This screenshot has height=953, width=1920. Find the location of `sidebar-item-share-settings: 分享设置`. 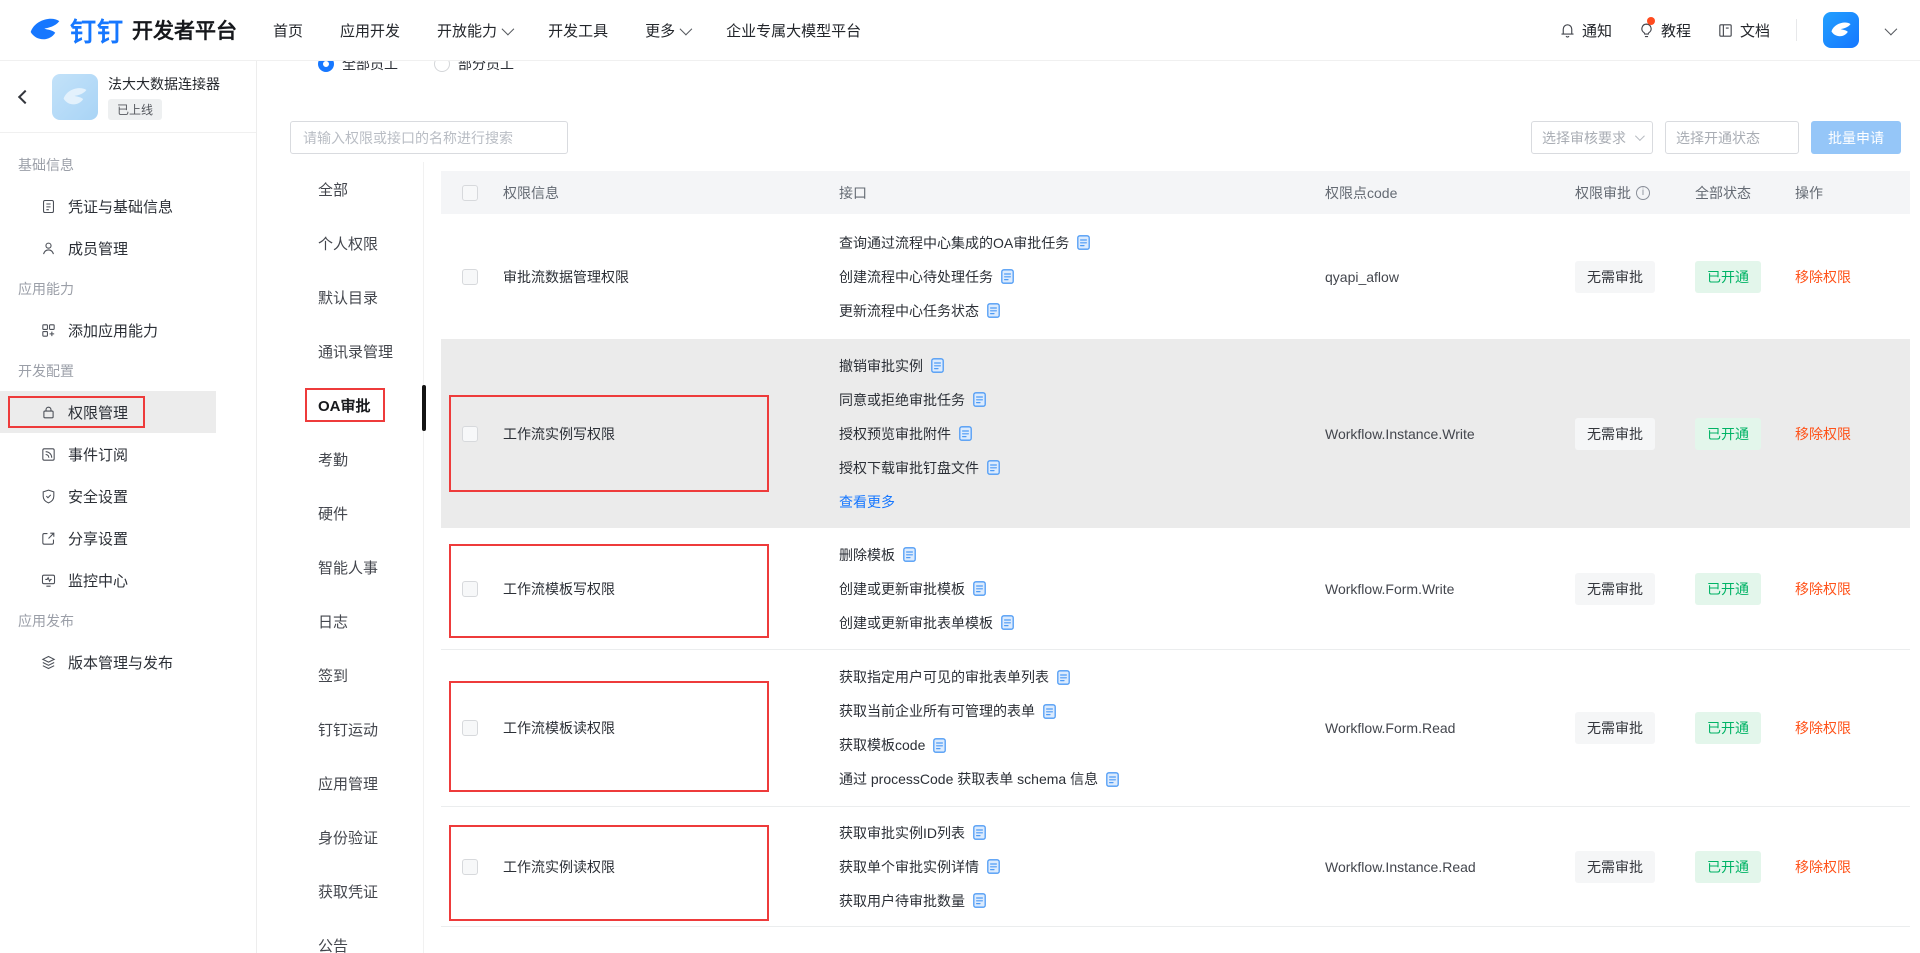

sidebar-item-share-settings: 分享设置 is located at coordinates (108, 538).